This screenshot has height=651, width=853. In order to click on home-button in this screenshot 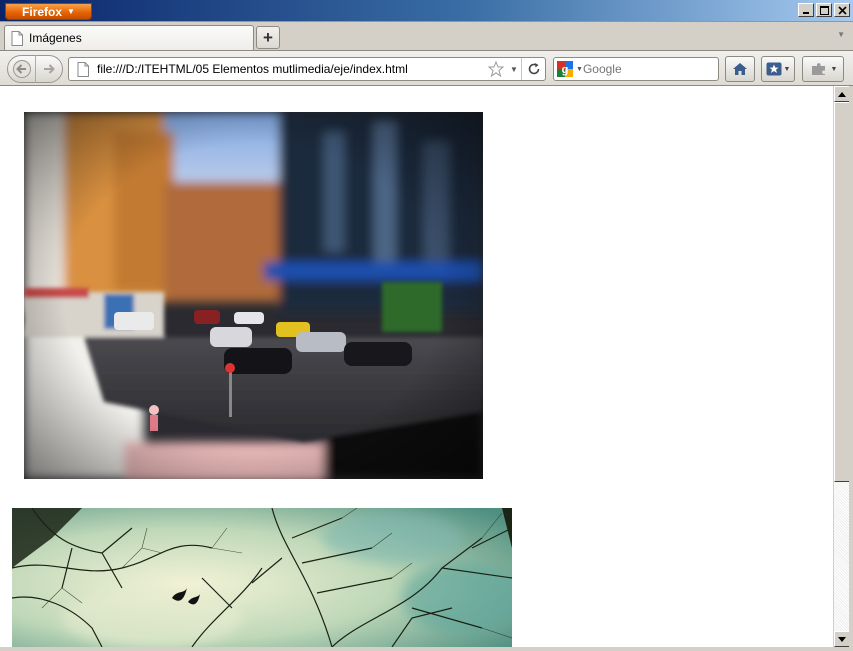, I will do `click(740, 69)`.